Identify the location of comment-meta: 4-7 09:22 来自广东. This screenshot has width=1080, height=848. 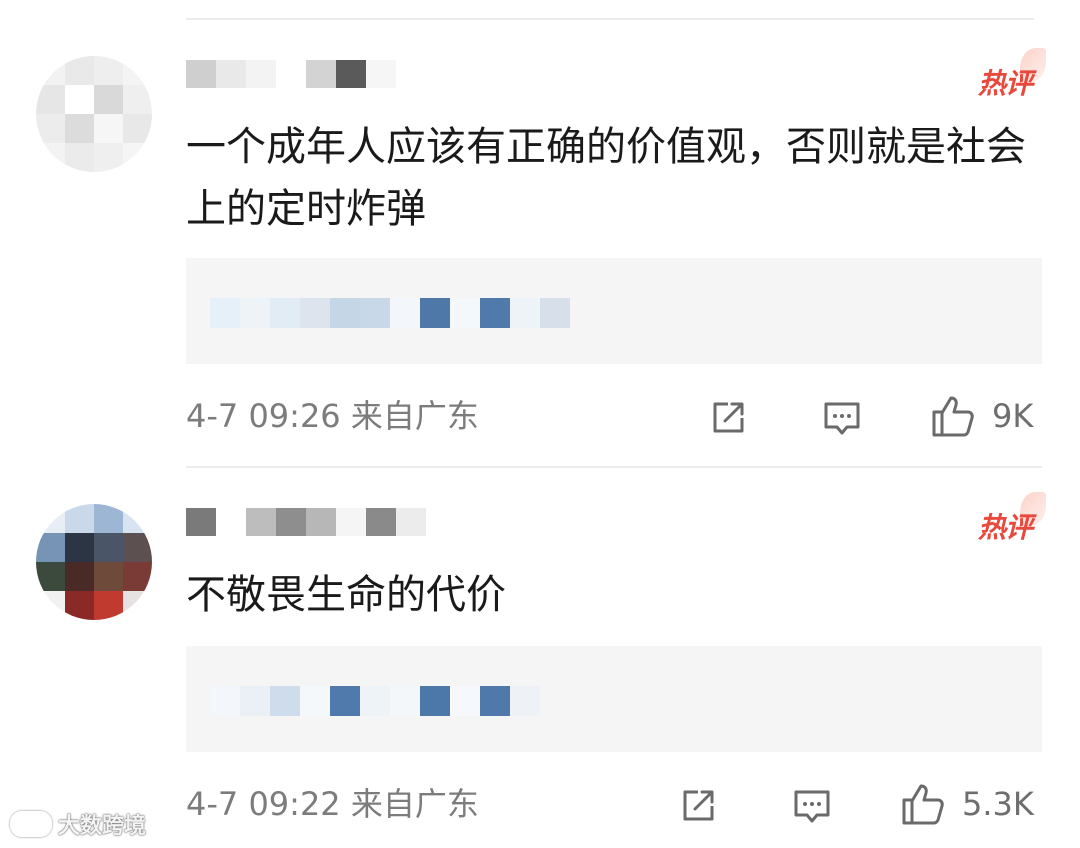
(332, 804).